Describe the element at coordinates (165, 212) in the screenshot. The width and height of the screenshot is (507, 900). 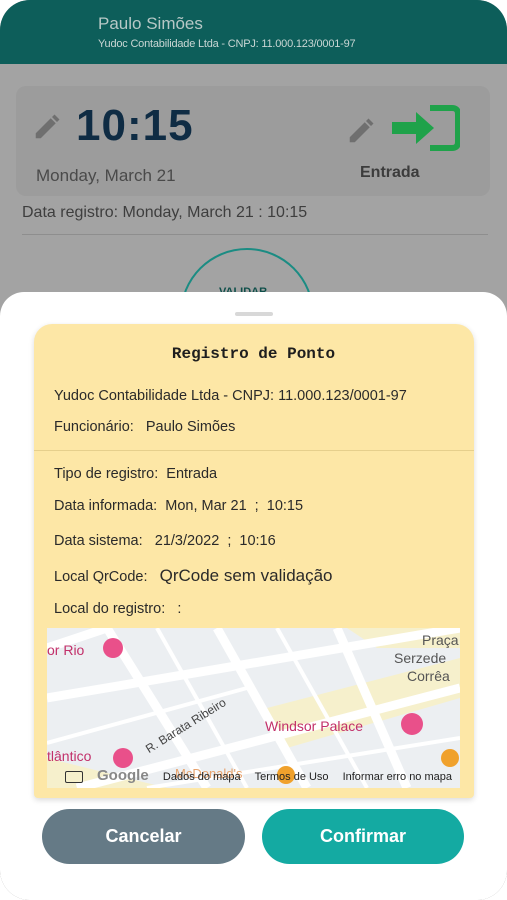
I see `data-registro: Data registro: Monday, March 21 : 10:15` at that location.